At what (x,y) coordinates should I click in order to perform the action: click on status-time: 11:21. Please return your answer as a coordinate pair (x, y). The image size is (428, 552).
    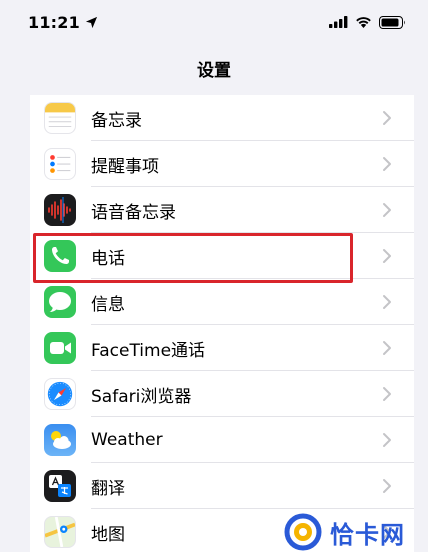
    Looking at the image, I should click on (54, 22).